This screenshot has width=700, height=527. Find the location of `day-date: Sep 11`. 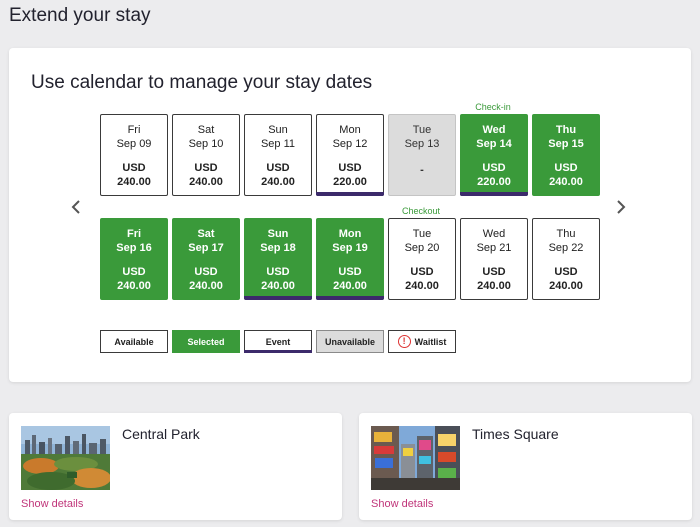

day-date: Sep 11 is located at coordinates (278, 144).